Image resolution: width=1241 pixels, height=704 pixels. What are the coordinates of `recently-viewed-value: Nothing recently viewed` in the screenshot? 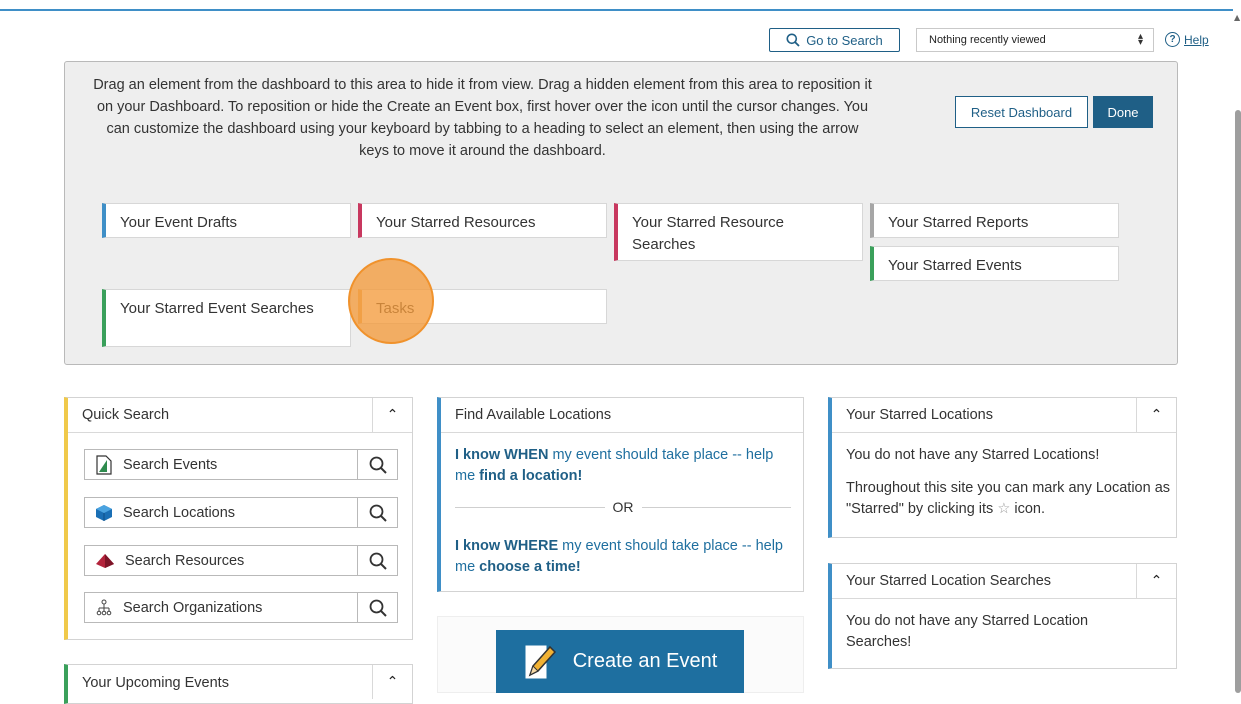 It's located at (987, 40).